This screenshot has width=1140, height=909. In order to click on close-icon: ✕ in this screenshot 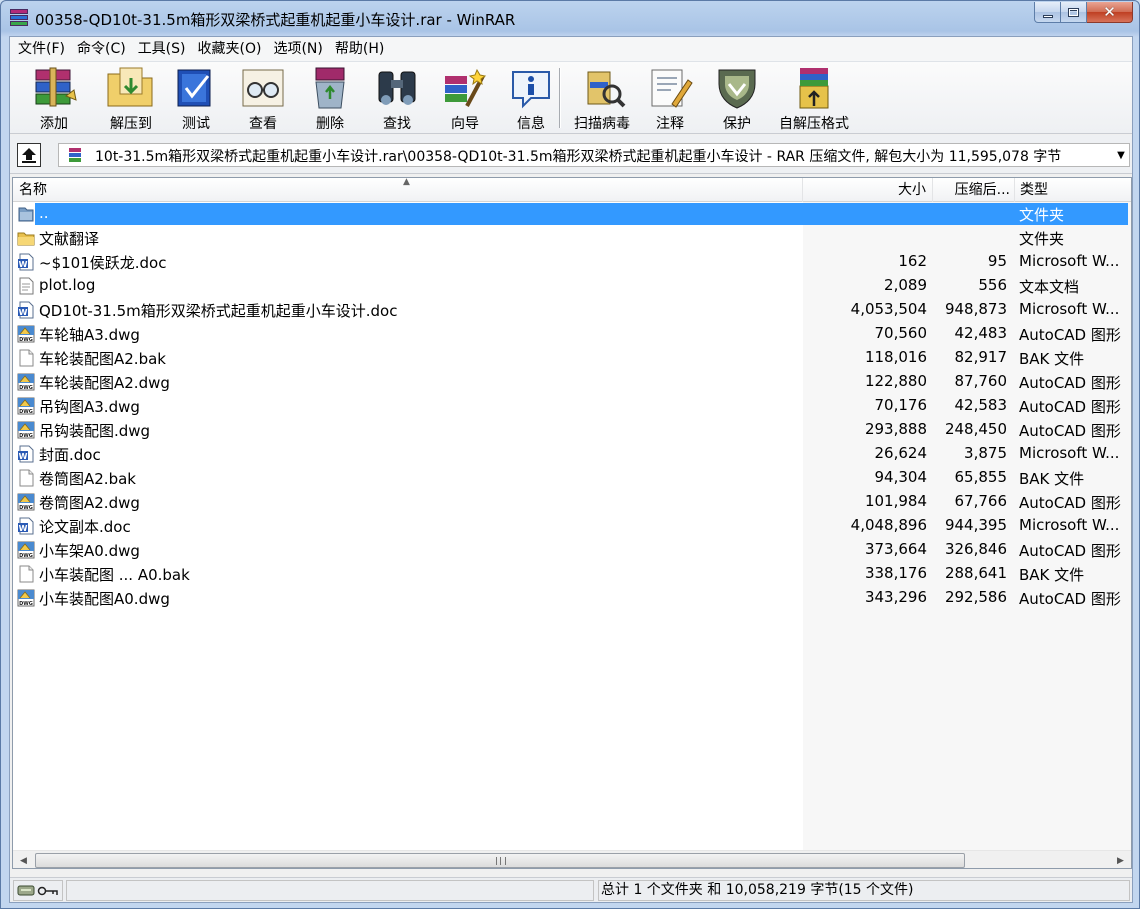, I will do `click(1109, 12)`.